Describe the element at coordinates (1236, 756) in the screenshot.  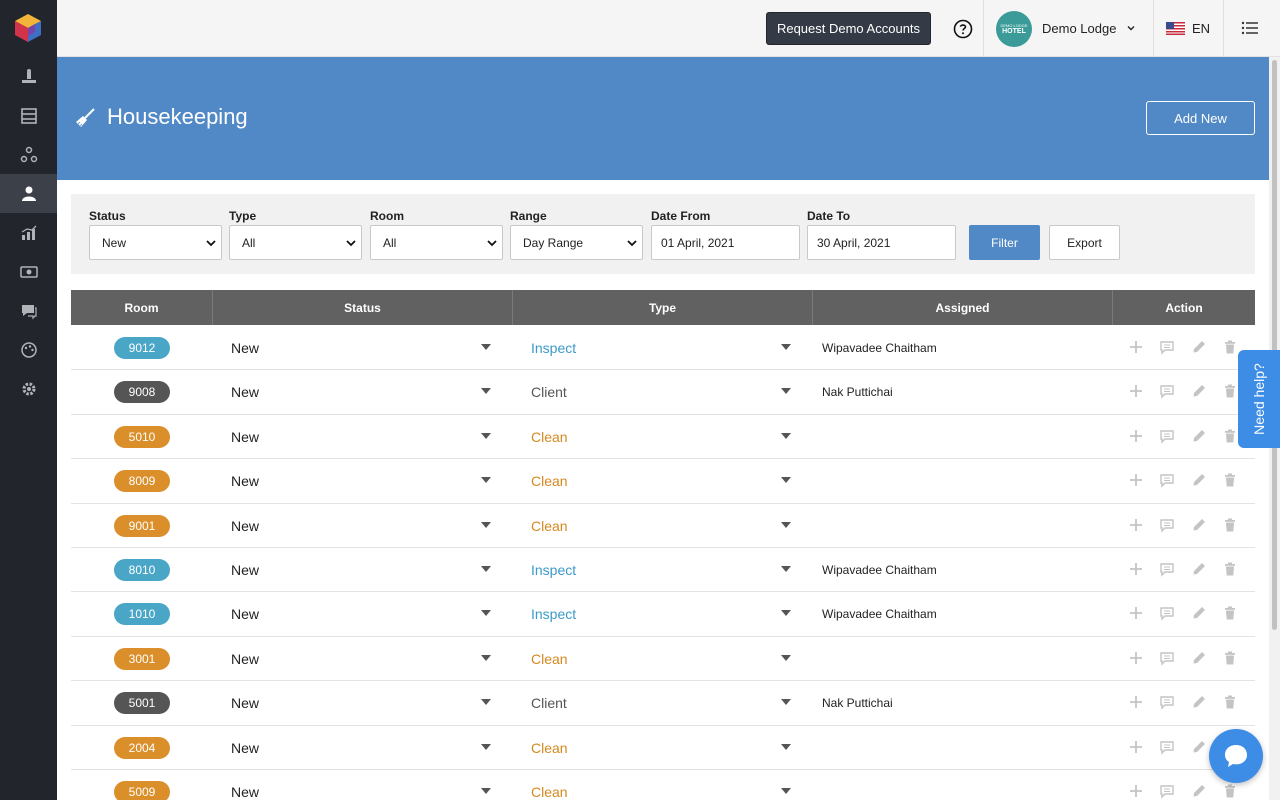
I see `chat-launcher-button` at that location.